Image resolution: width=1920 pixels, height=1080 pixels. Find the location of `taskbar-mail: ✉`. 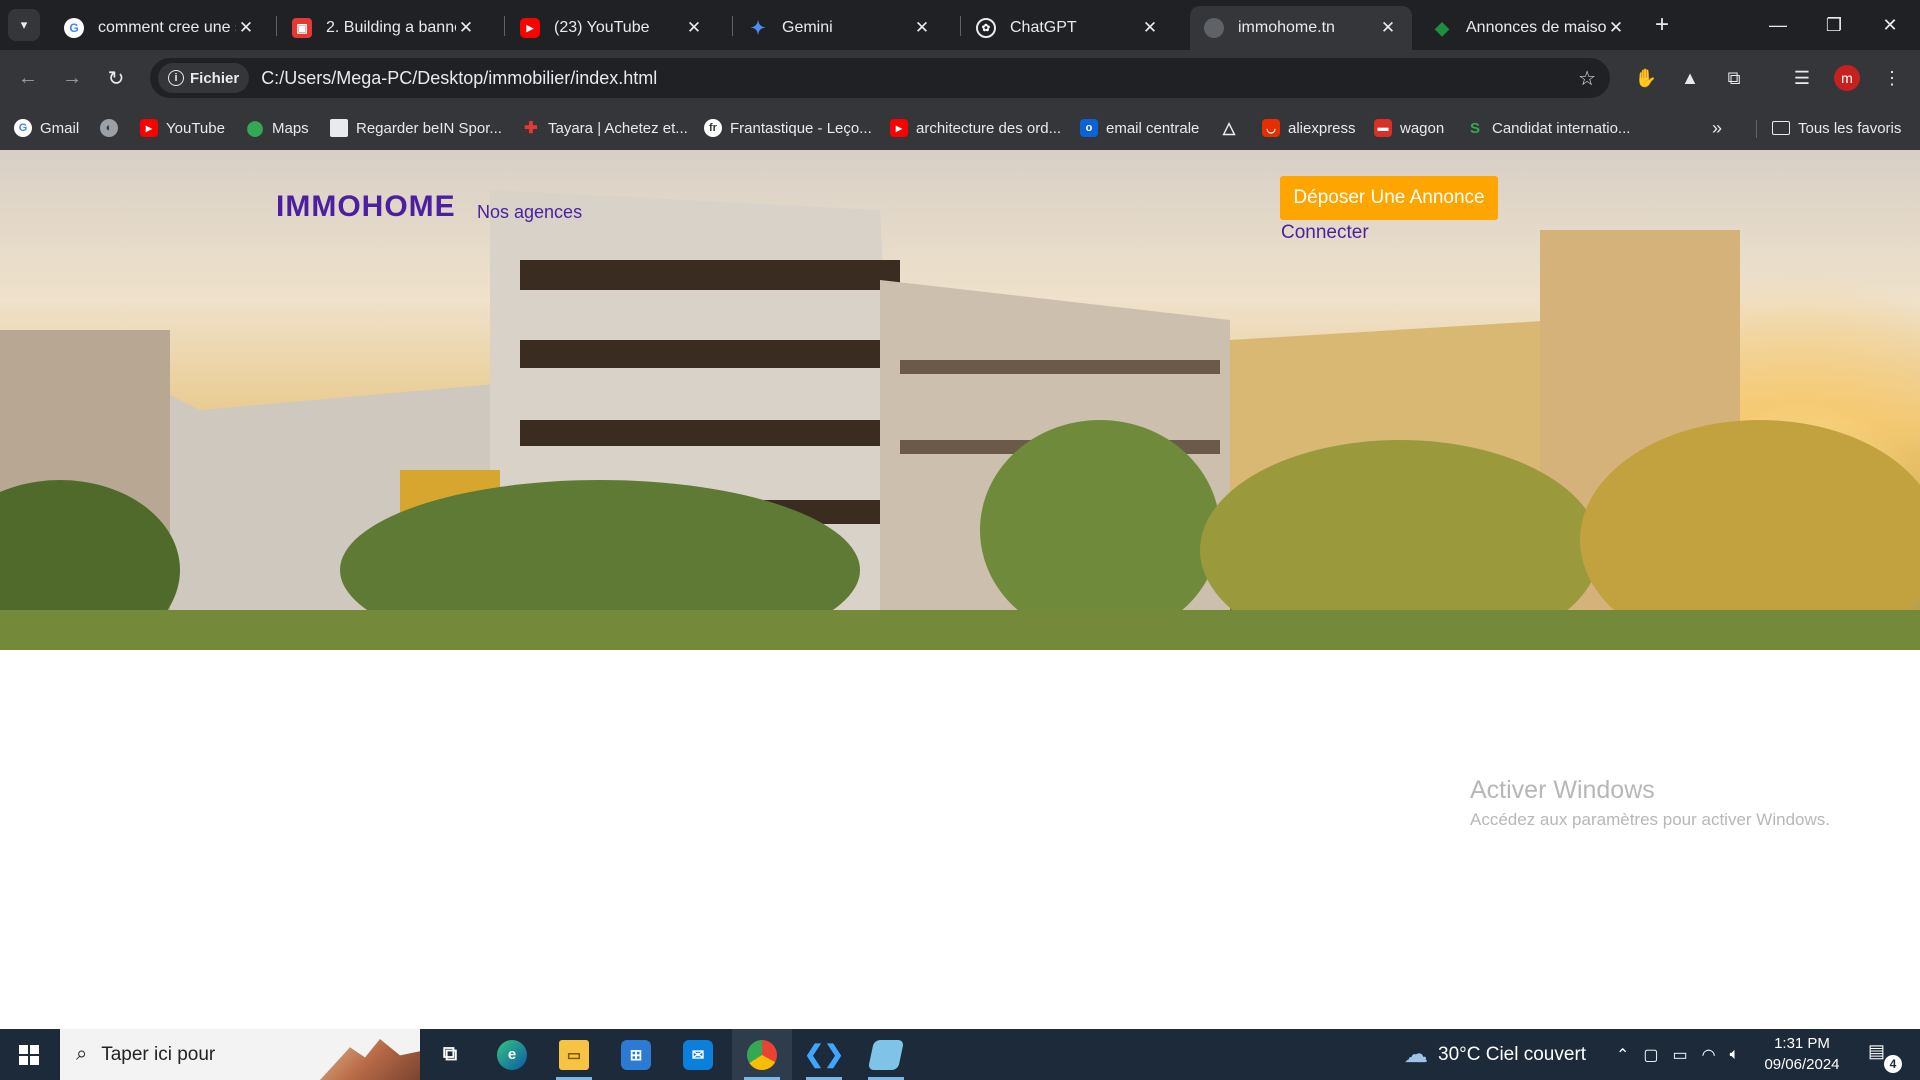

taskbar-mail: ✉ is located at coordinates (698, 1054).